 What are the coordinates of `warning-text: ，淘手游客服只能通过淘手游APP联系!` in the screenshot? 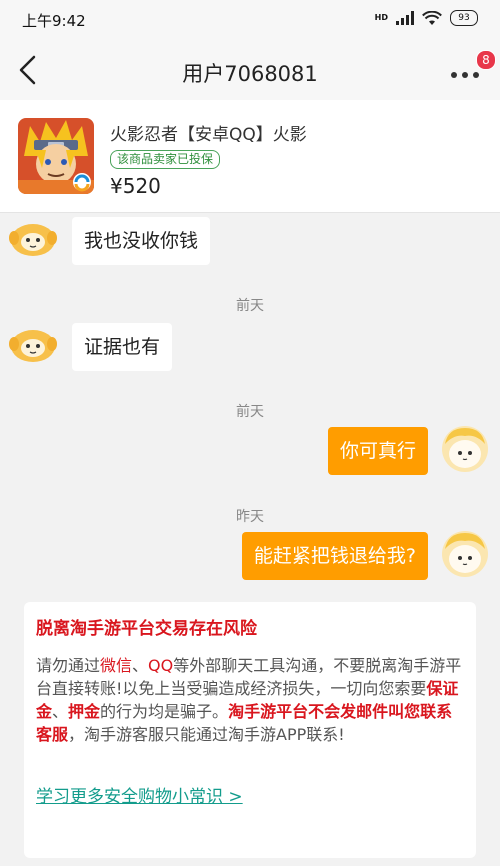 It's located at (206, 734).